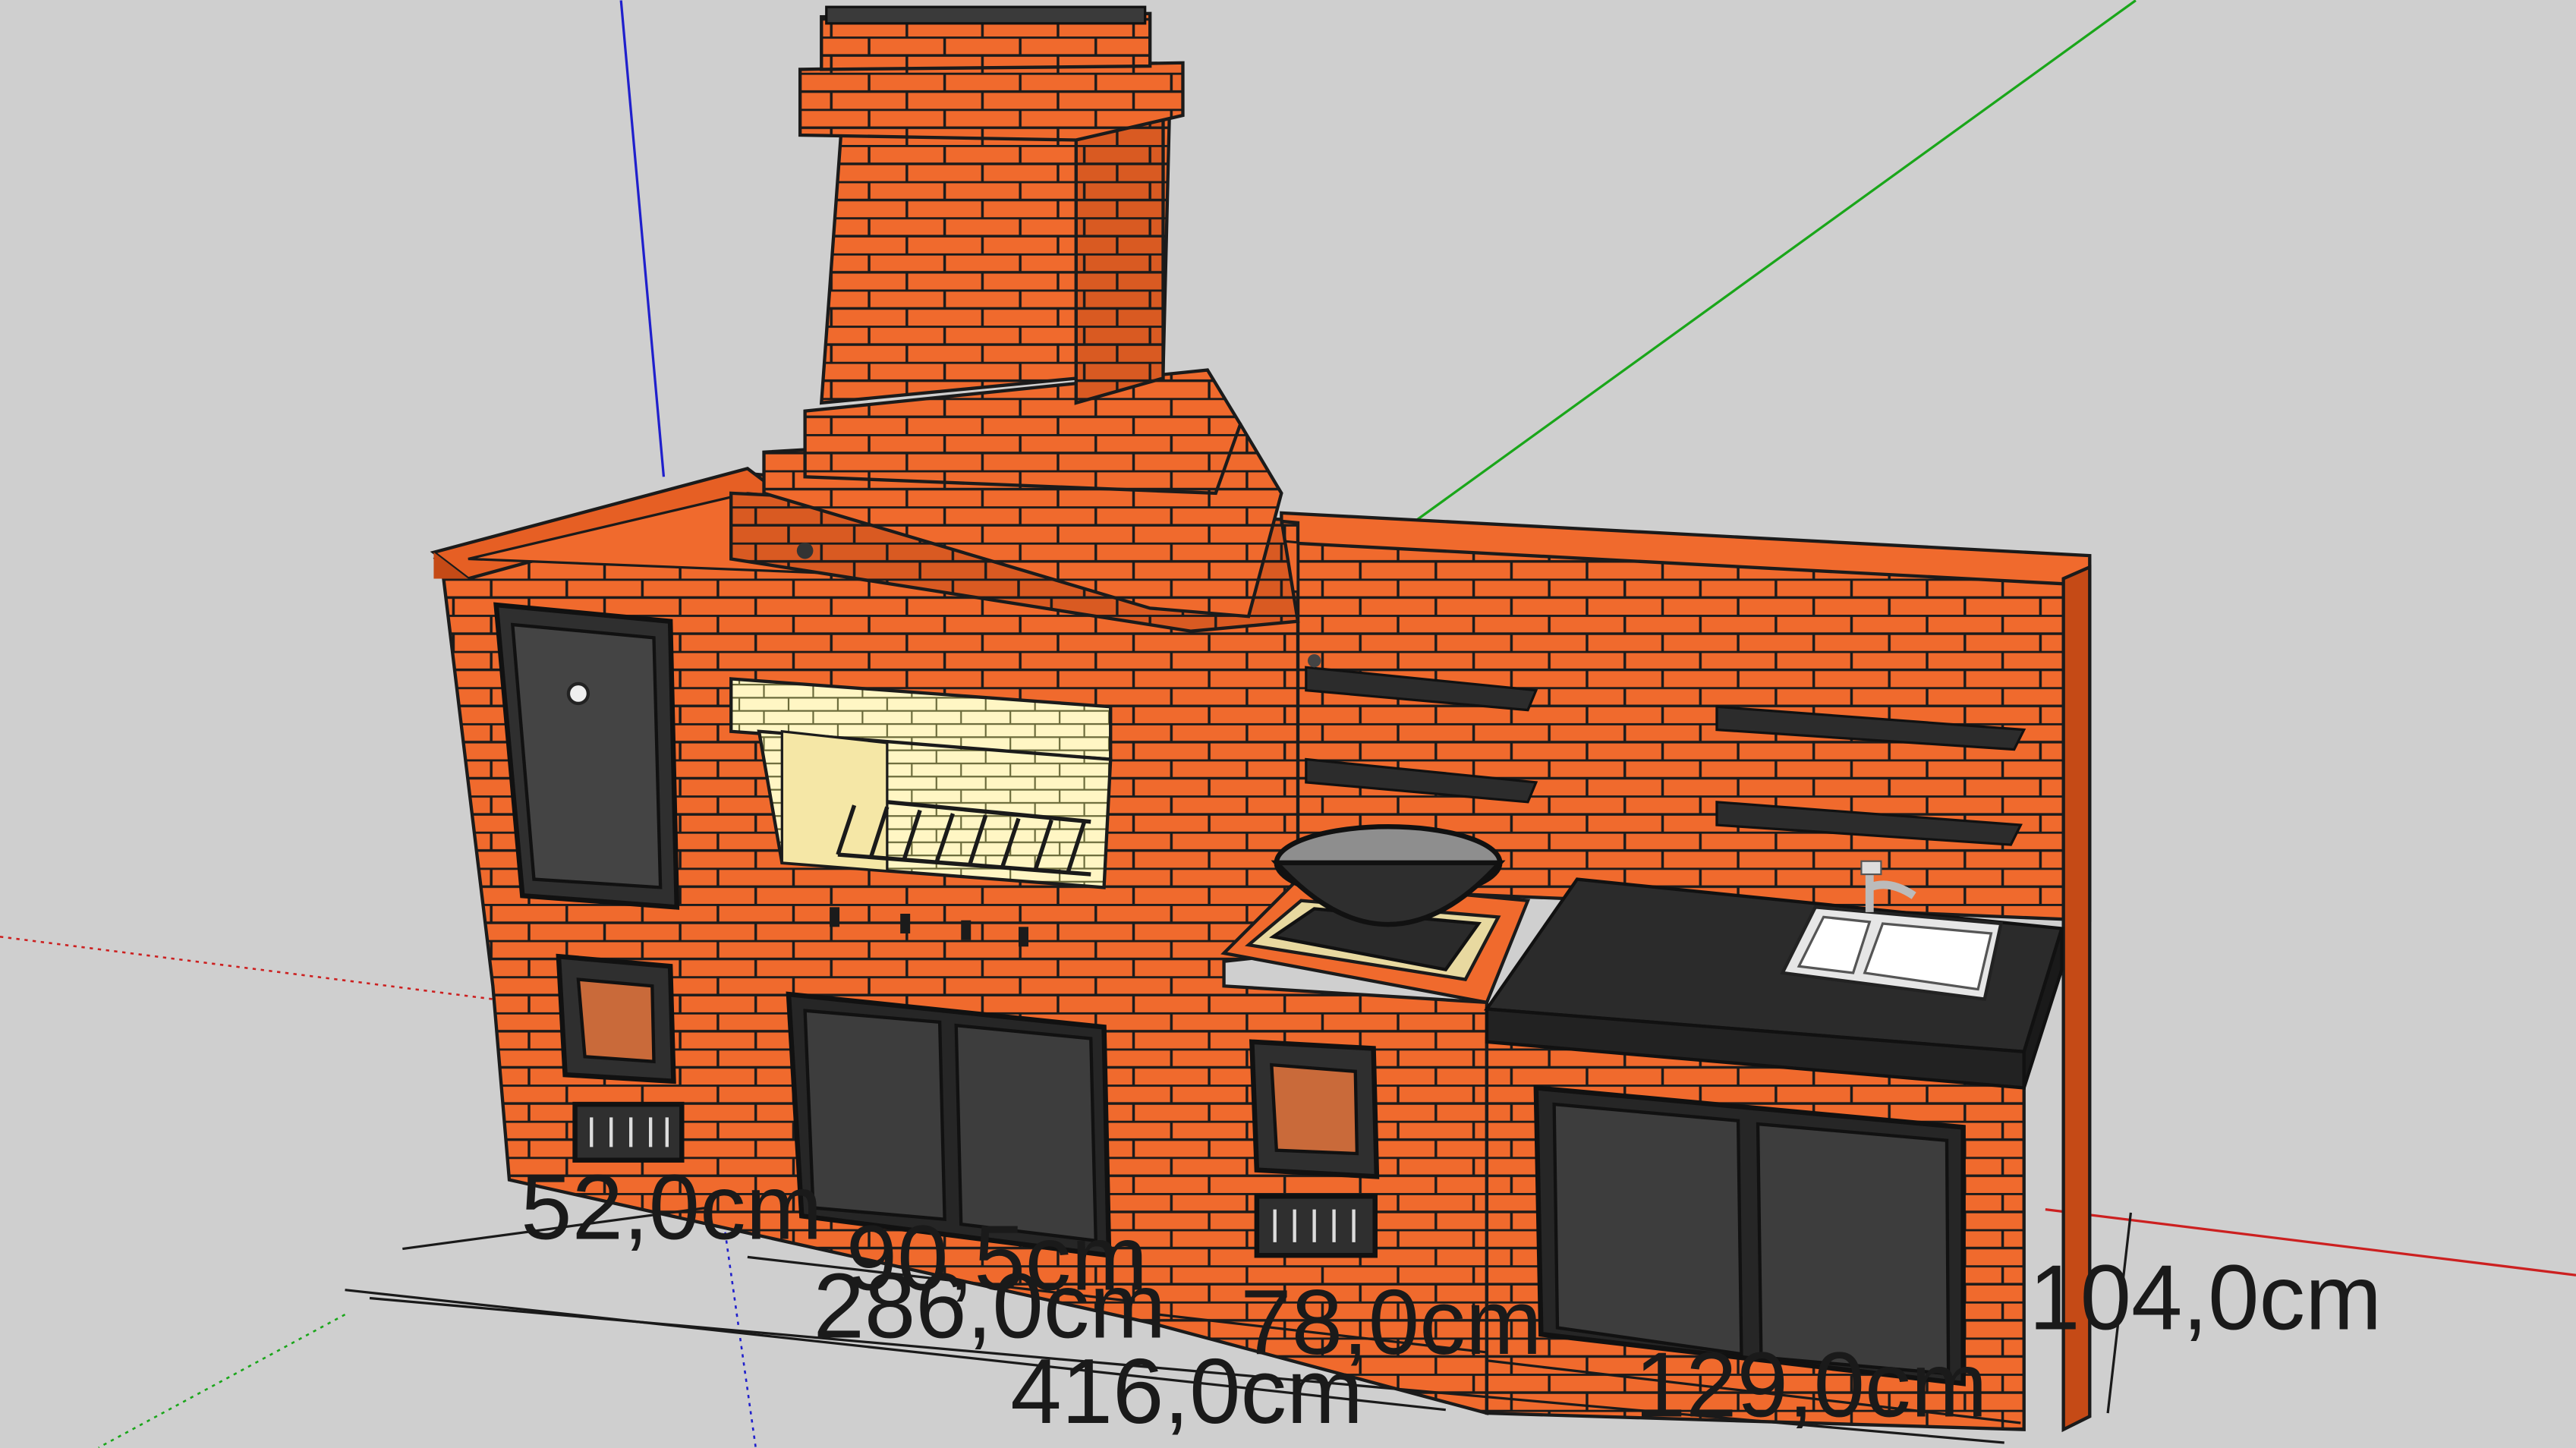 The height and width of the screenshot is (1448, 2576). What do you see at coordinates (1316, 1226) in the screenshot?
I see `ash-vent-right` at bounding box center [1316, 1226].